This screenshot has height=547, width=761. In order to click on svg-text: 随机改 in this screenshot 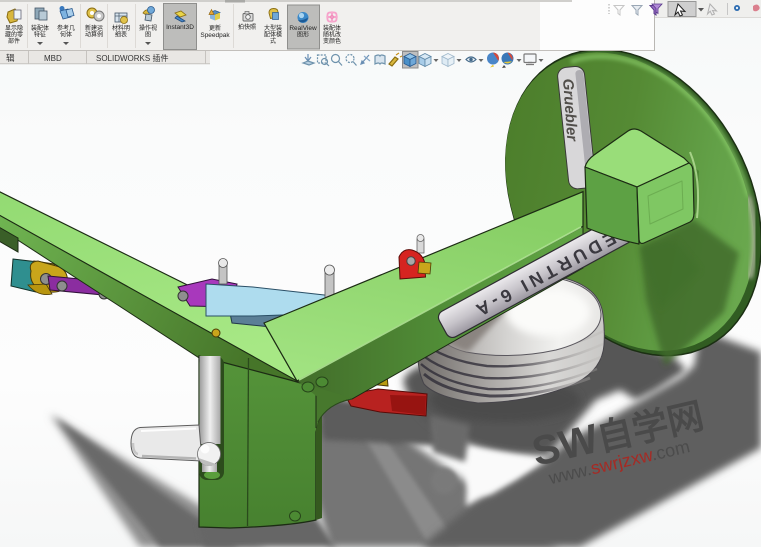, I will do `click(332, 35)`.